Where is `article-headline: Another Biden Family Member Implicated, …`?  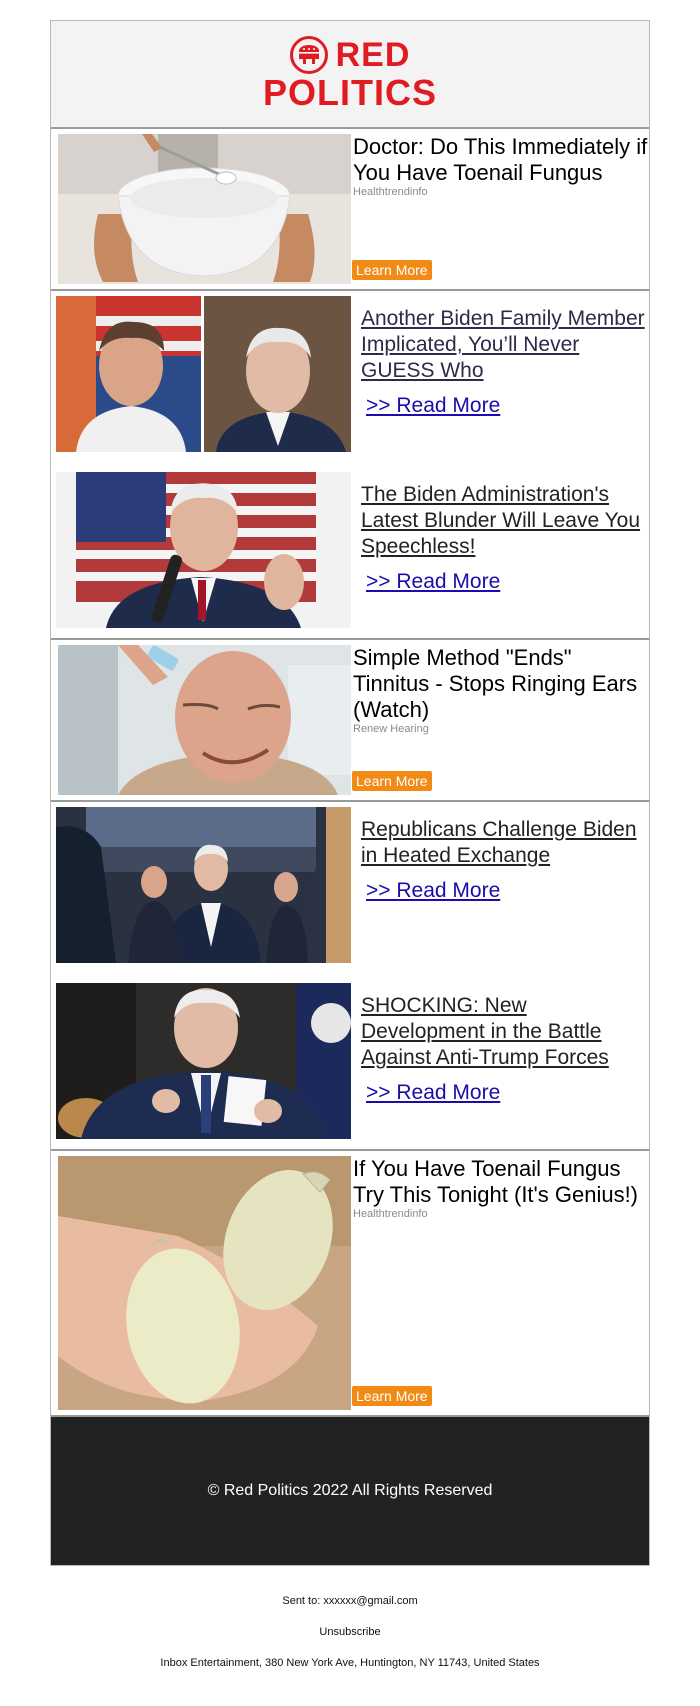
article-headline: Another Biden Family Member Implicated, … is located at coordinates (505, 345).